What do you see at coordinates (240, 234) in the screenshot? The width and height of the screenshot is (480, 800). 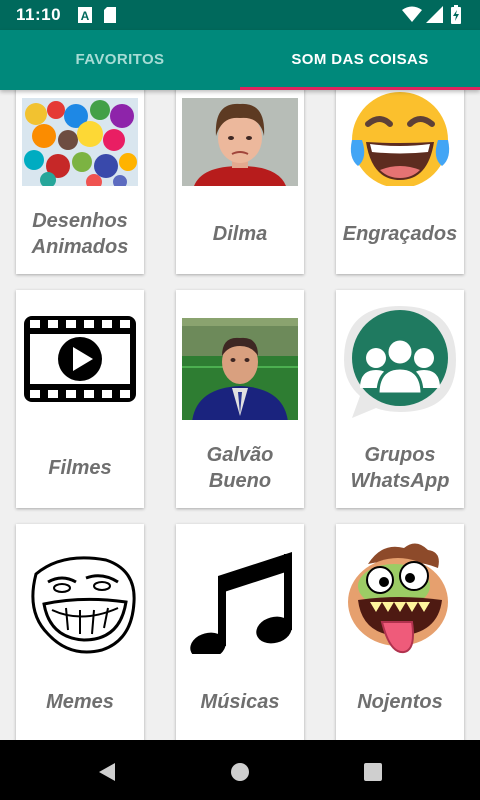 I see `category-label: Dilma` at bounding box center [240, 234].